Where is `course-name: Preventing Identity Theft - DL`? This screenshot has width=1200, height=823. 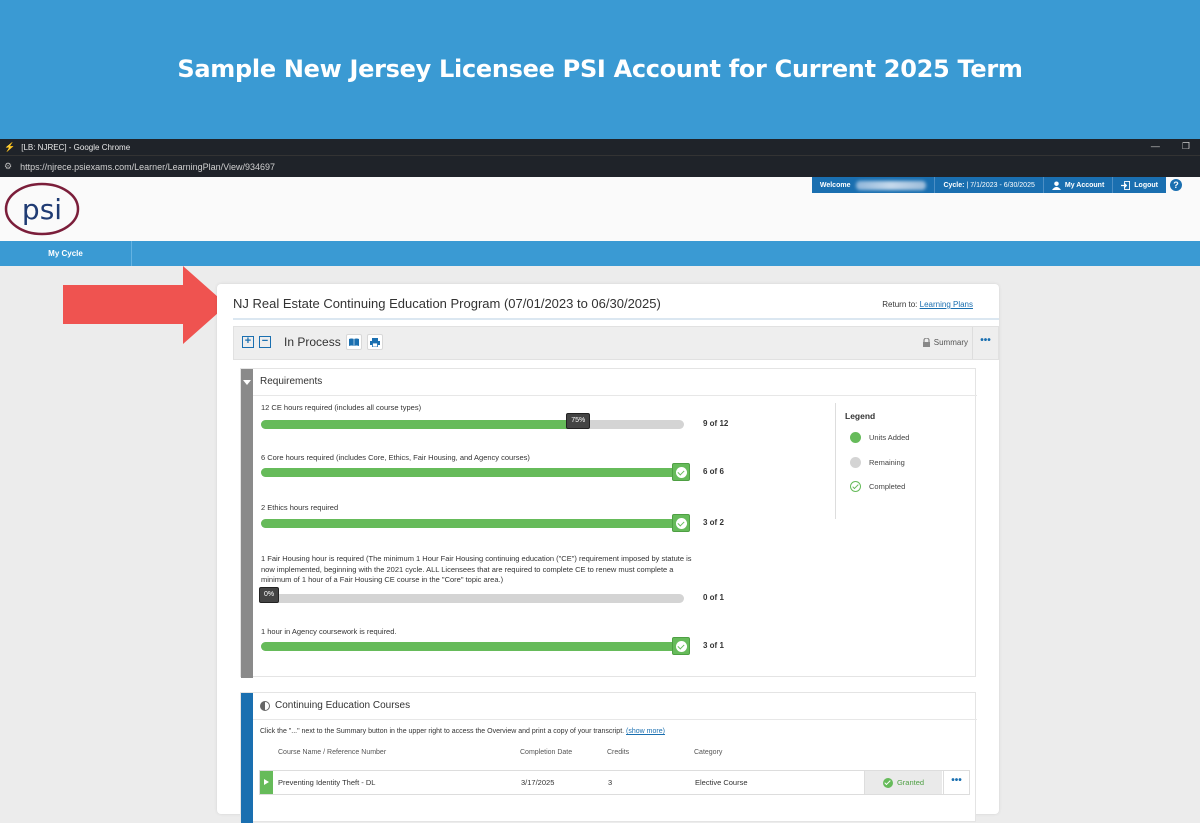 course-name: Preventing Identity Theft - DL is located at coordinates (327, 782).